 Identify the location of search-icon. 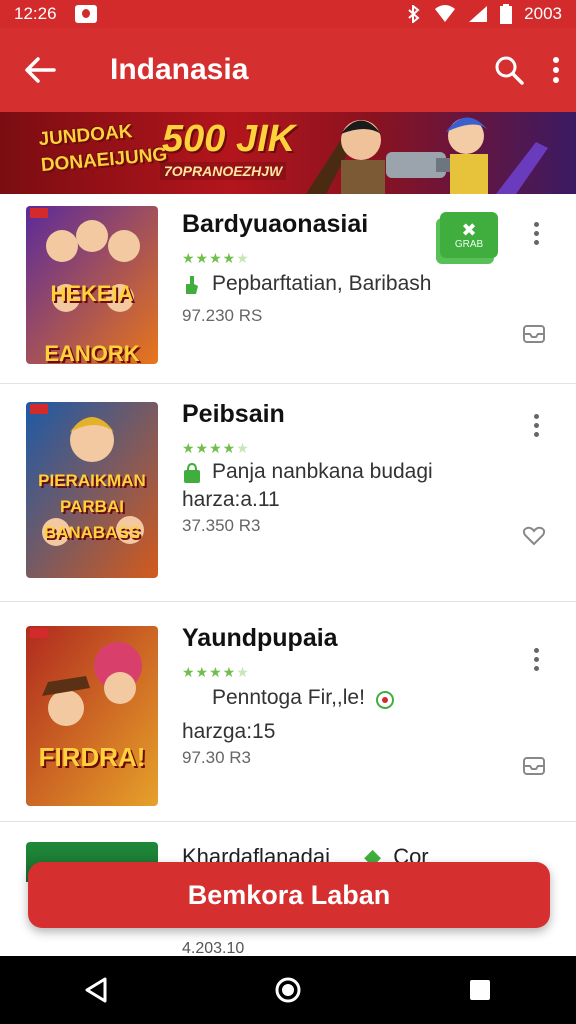
(509, 70).